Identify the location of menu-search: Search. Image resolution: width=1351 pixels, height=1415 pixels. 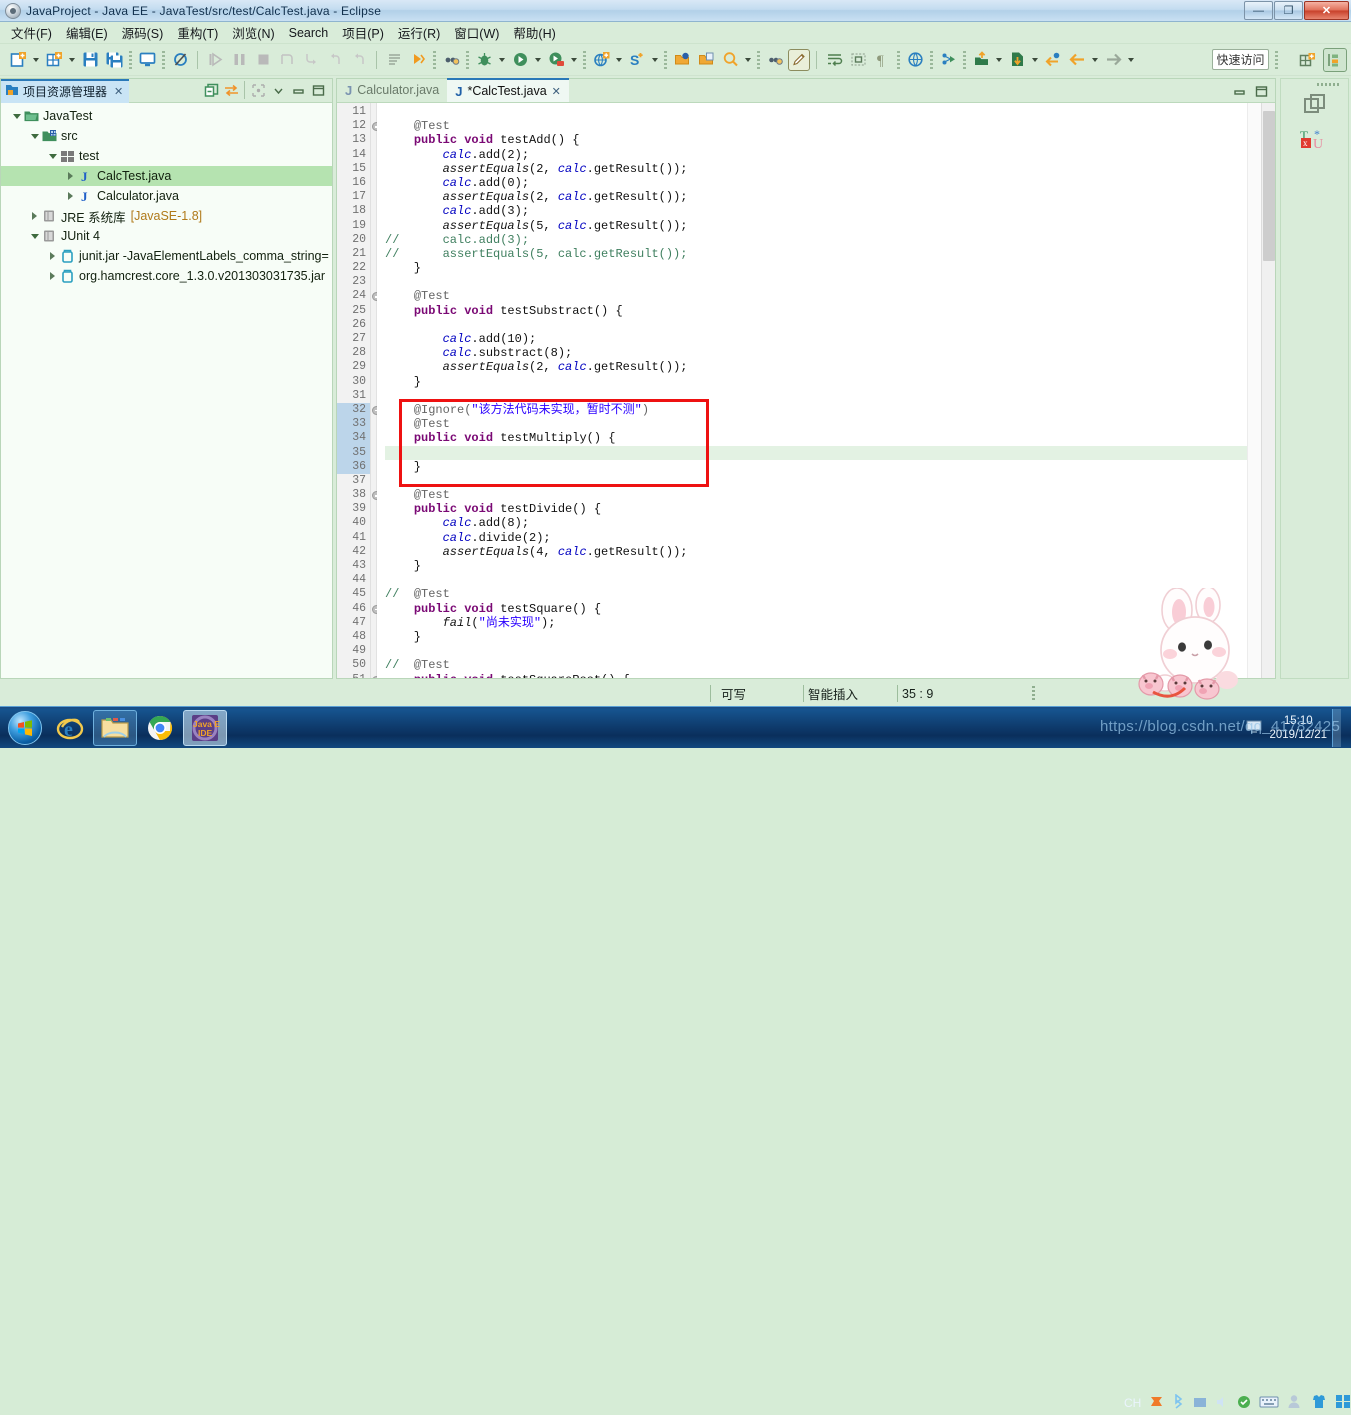
(309, 33).